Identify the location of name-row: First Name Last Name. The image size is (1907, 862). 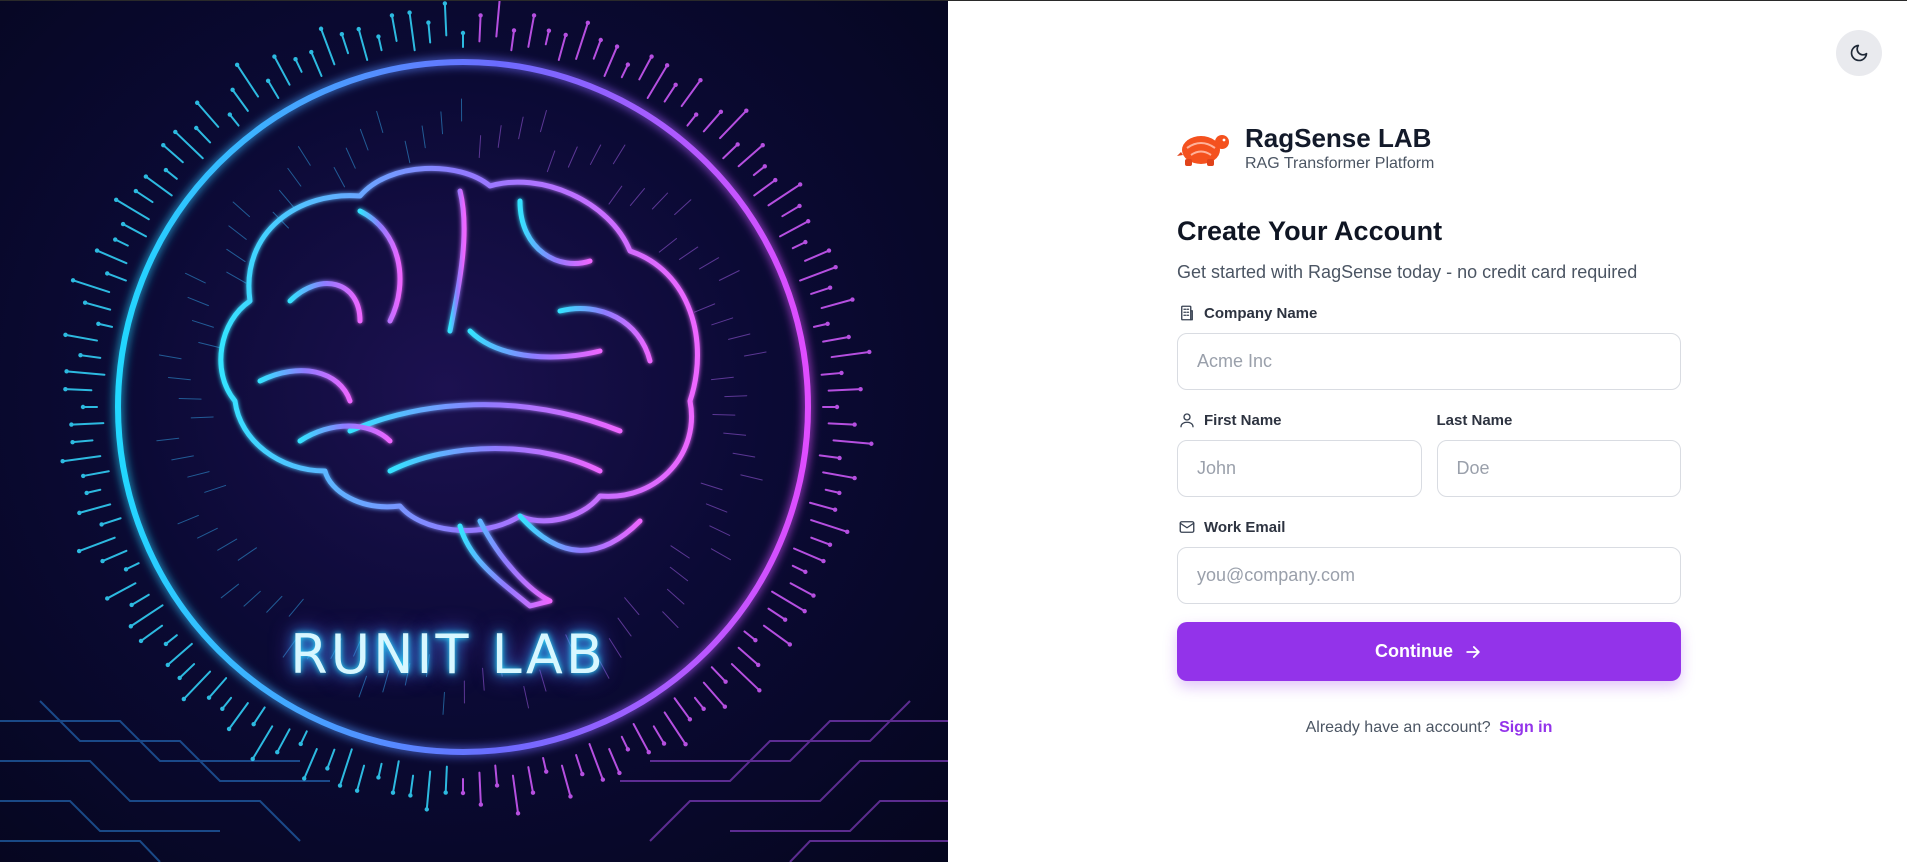
(1429, 453).